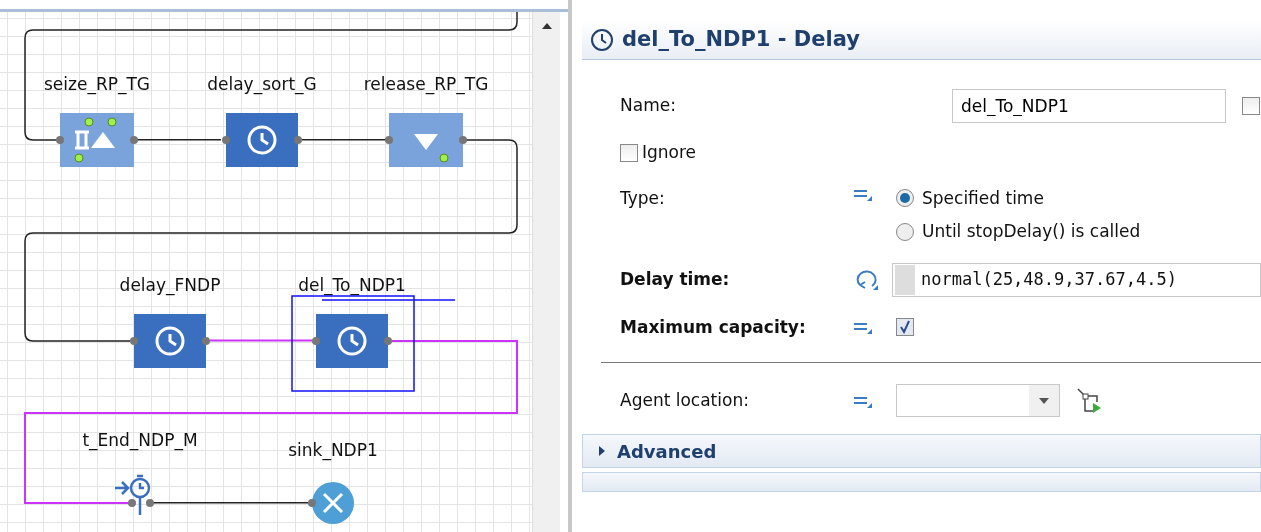  Describe the element at coordinates (602, 451) in the screenshot. I see `expand-icon` at that location.